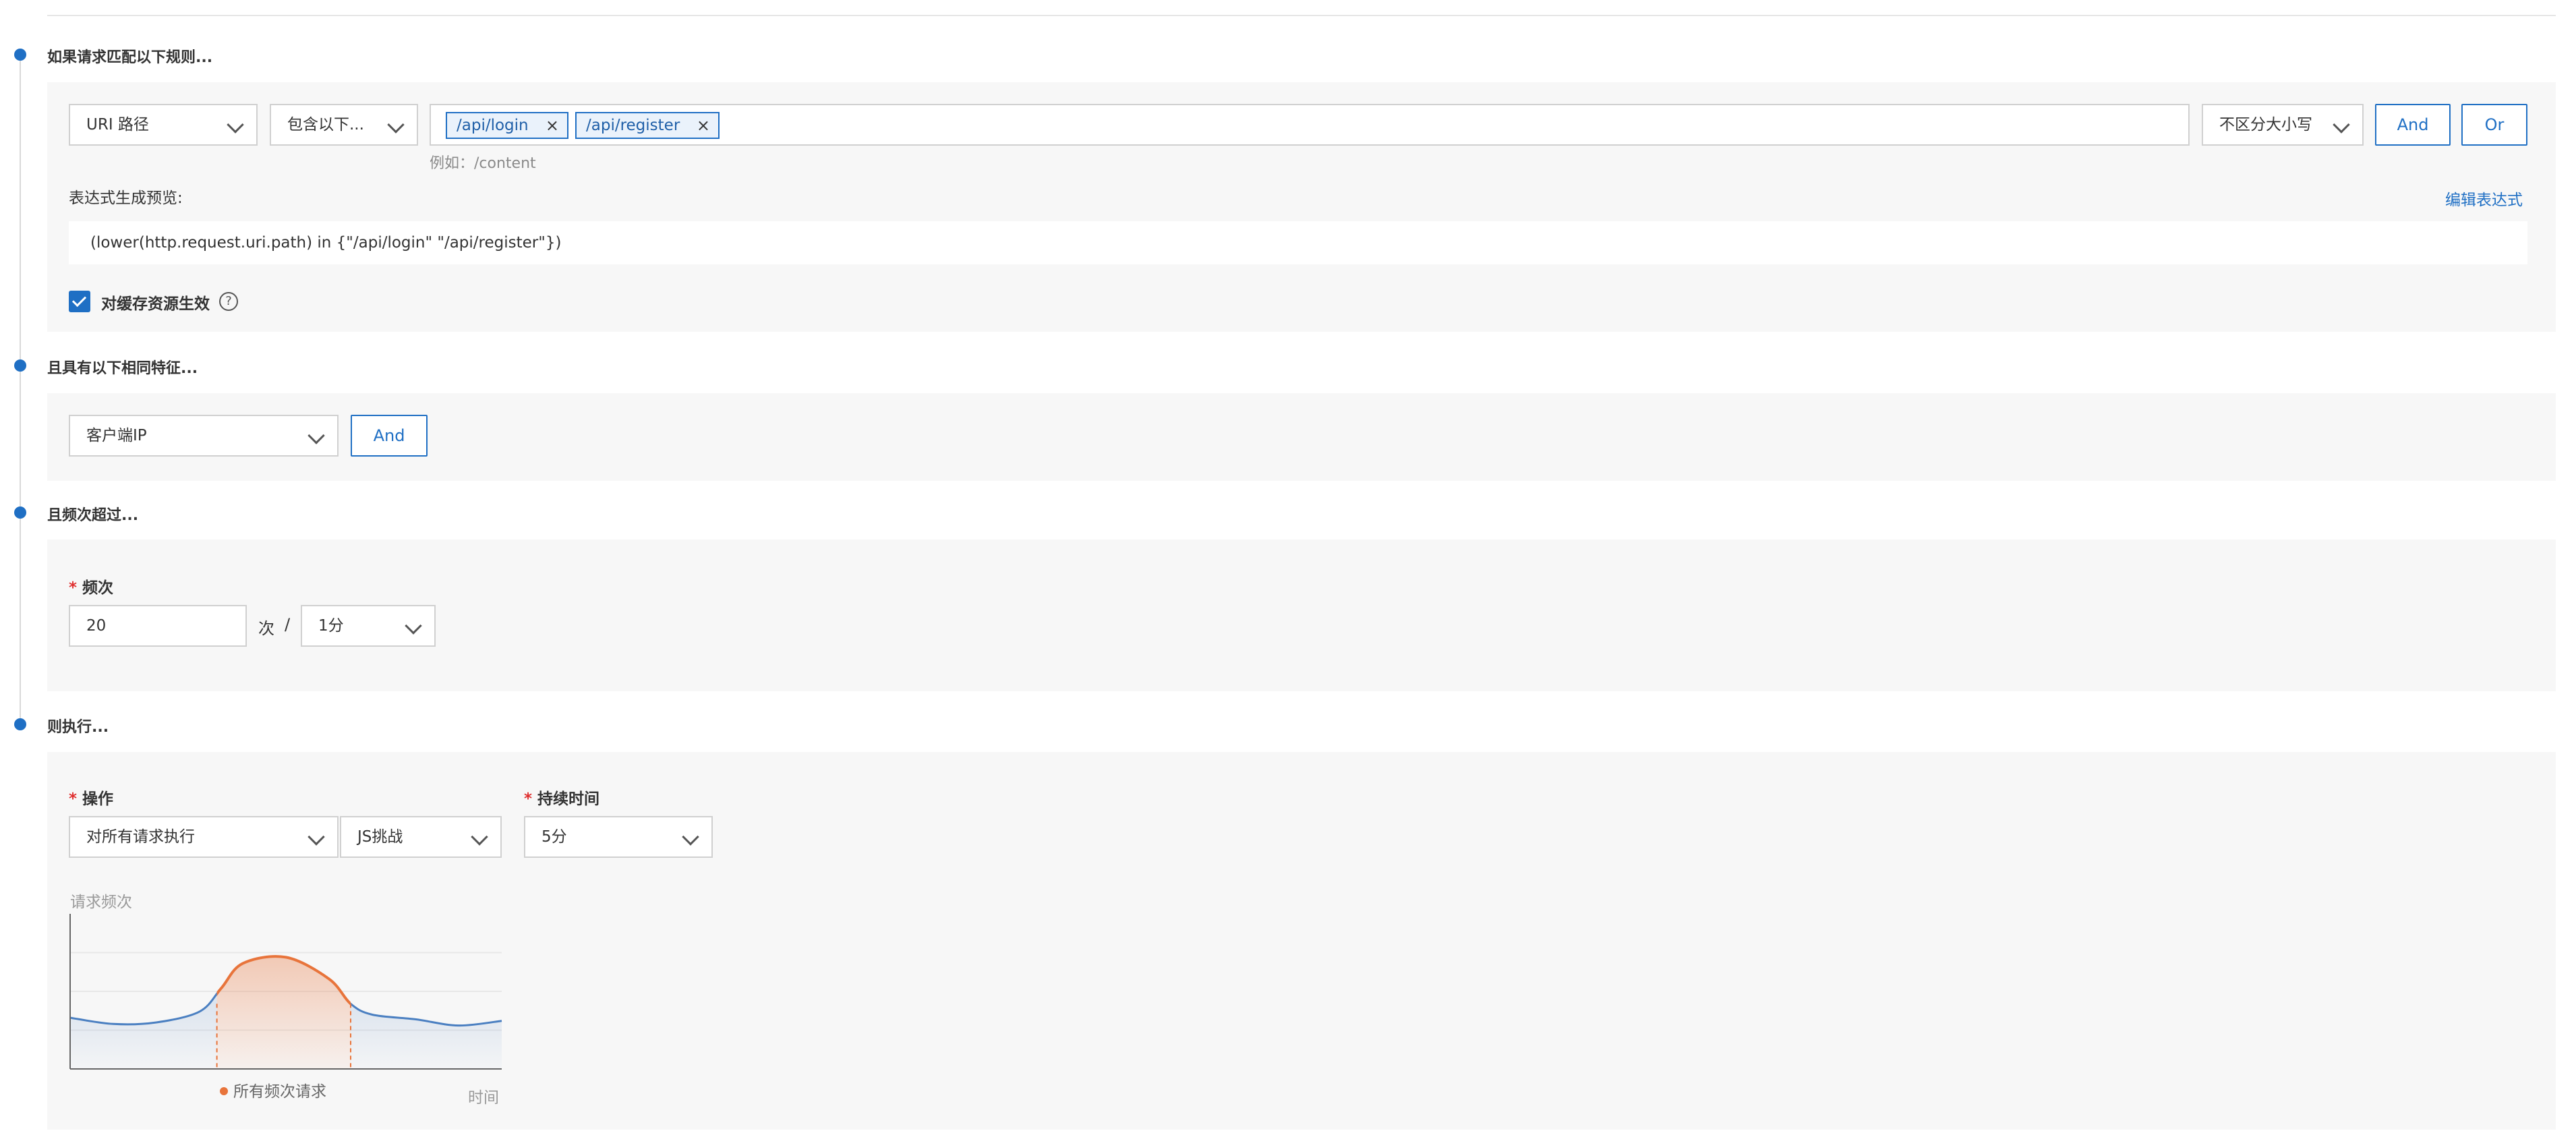 This screenshot has width=2576, height=1133. I want to click on step-3-dot, so click(20, 512).